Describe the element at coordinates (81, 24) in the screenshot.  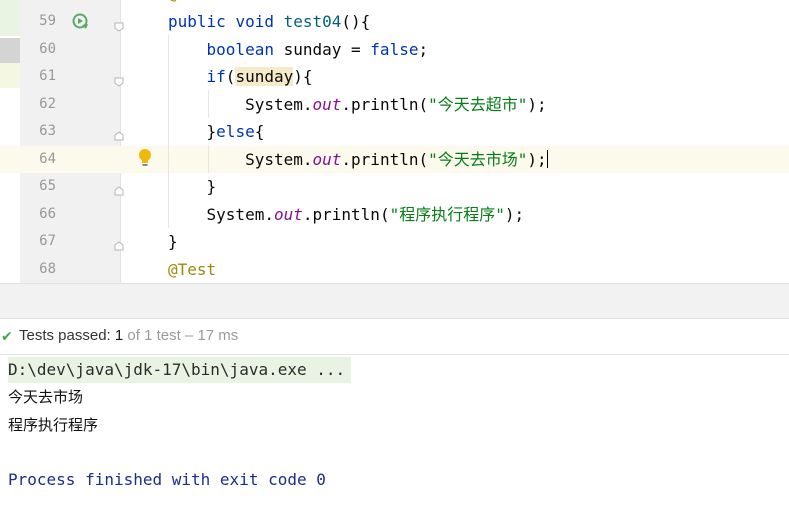
I see `run-test-icon` at that location.